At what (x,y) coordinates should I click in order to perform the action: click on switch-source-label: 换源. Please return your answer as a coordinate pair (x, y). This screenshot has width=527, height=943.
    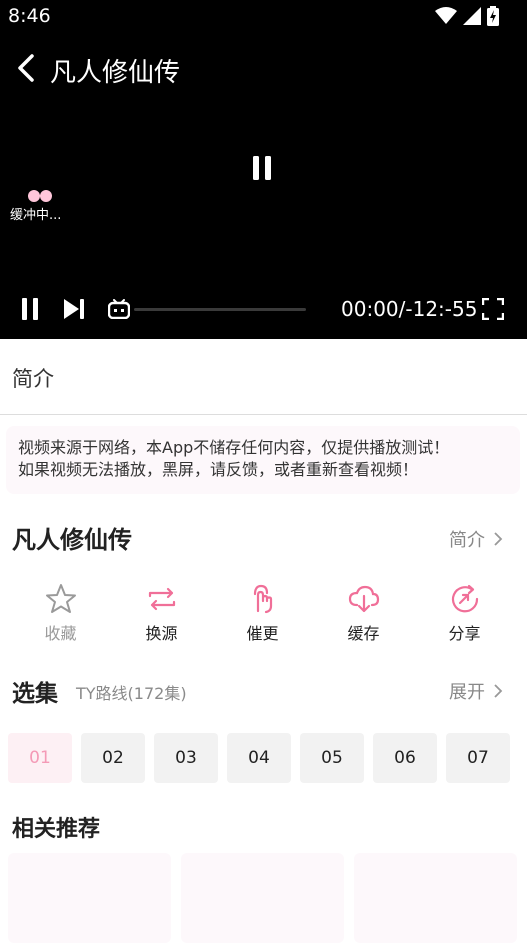
    Looking at the image, I should click on (161, 633).